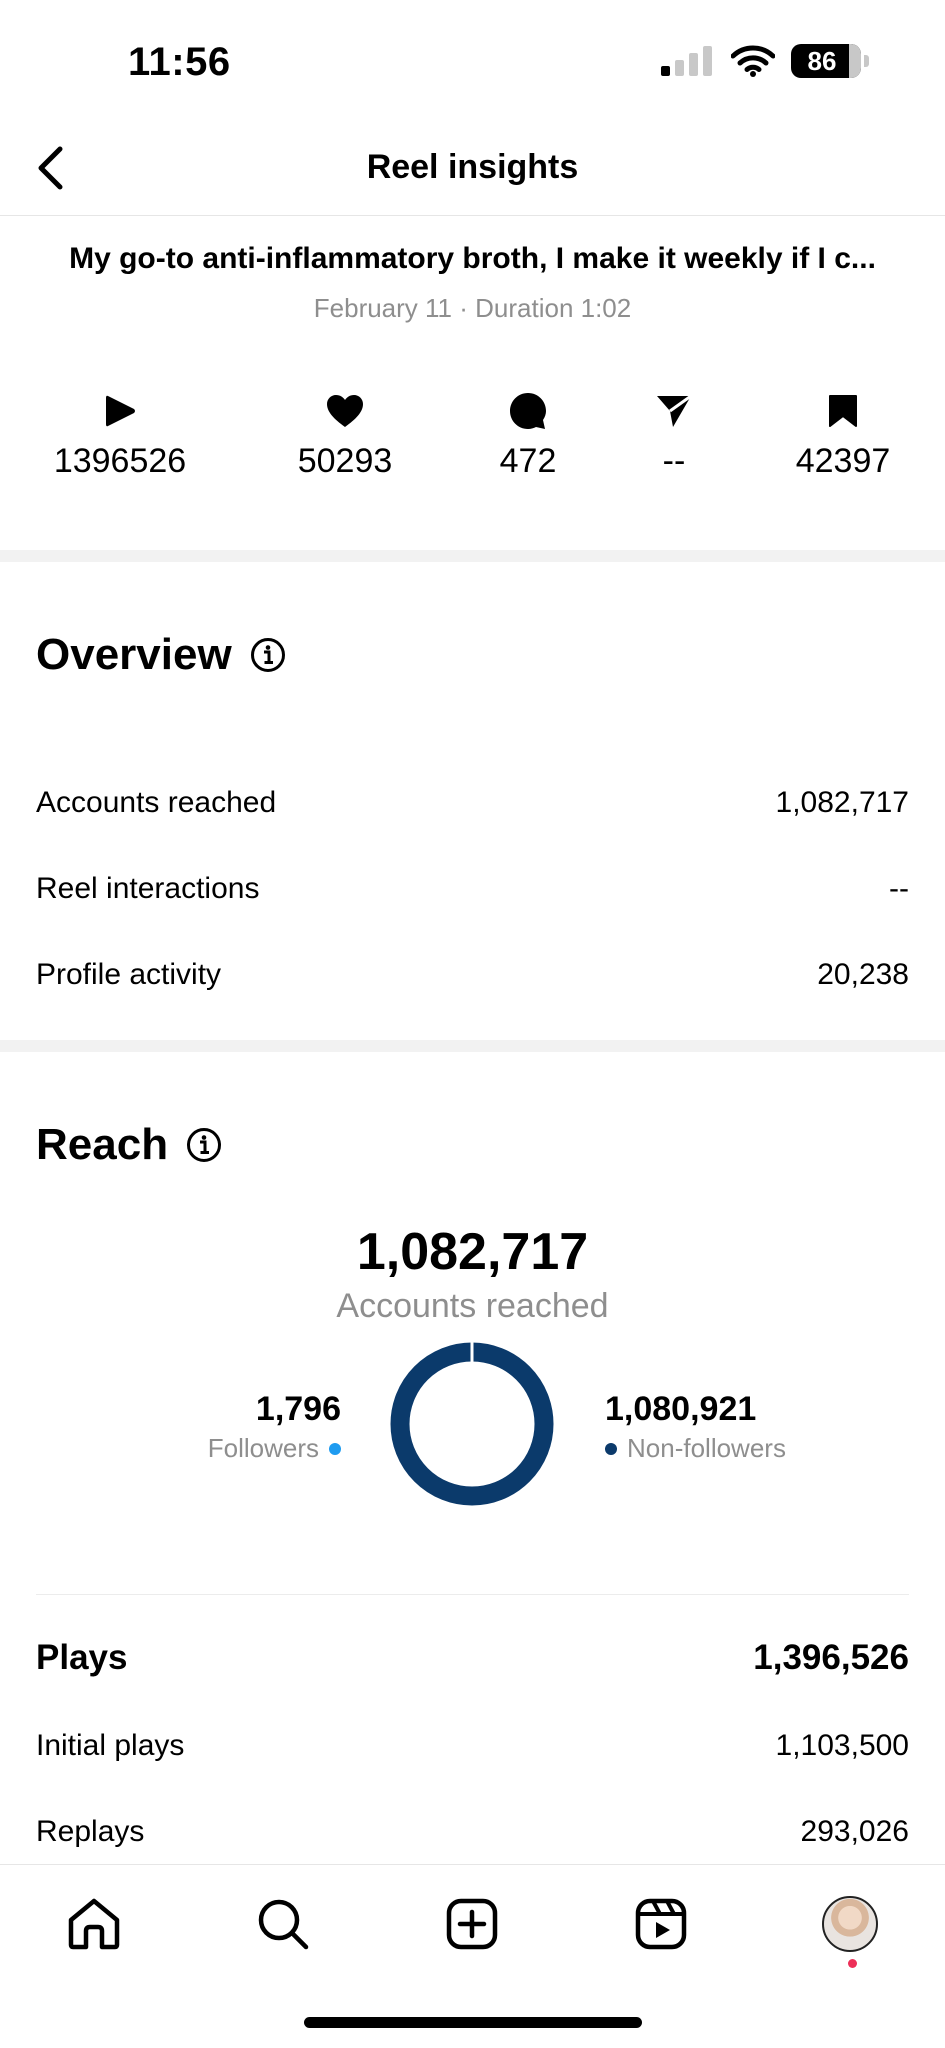 The image size is (945, 2048). Describe the element at coordinates (681, 1409) in the screenshot. I see `non-followers-value: 1,080,921` at that location.